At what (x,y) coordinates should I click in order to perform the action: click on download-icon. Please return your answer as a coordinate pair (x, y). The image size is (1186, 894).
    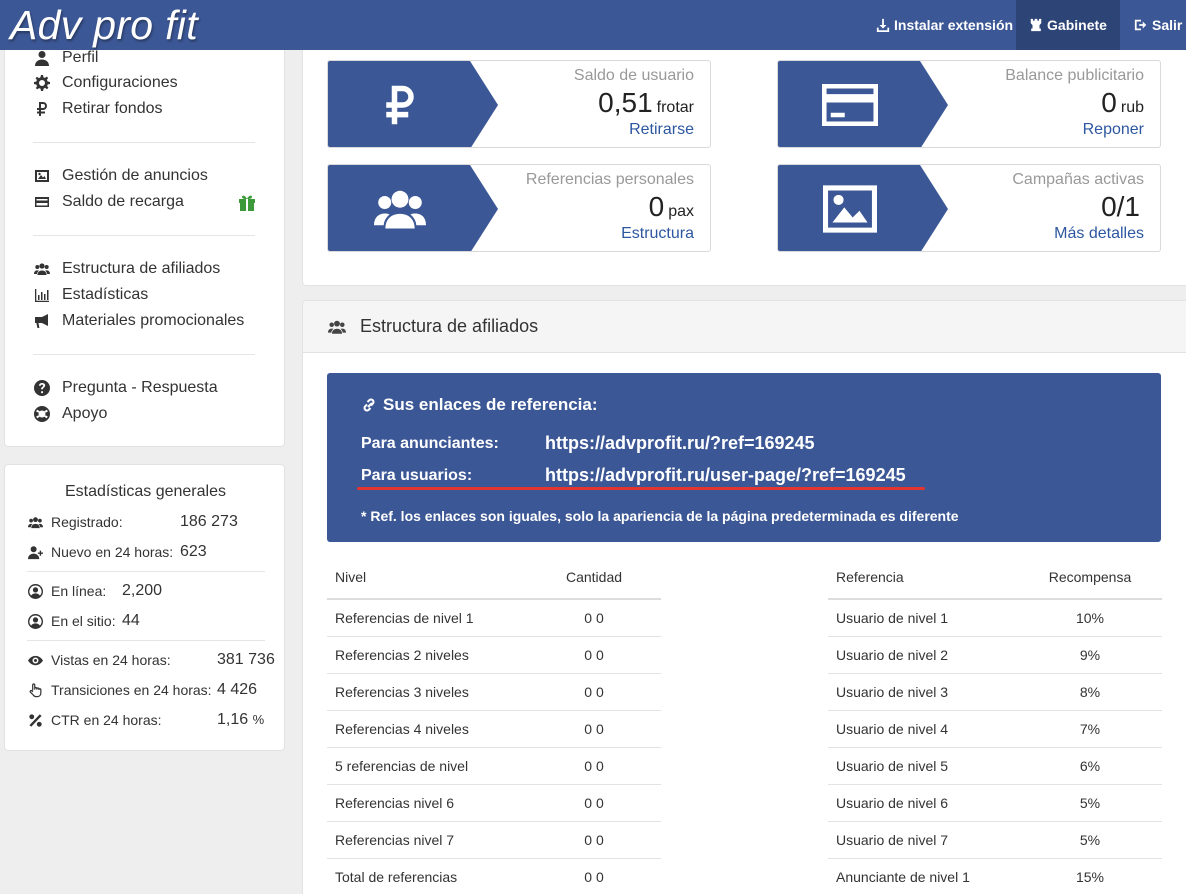
    Looking at the image, I should click on (883, 25).